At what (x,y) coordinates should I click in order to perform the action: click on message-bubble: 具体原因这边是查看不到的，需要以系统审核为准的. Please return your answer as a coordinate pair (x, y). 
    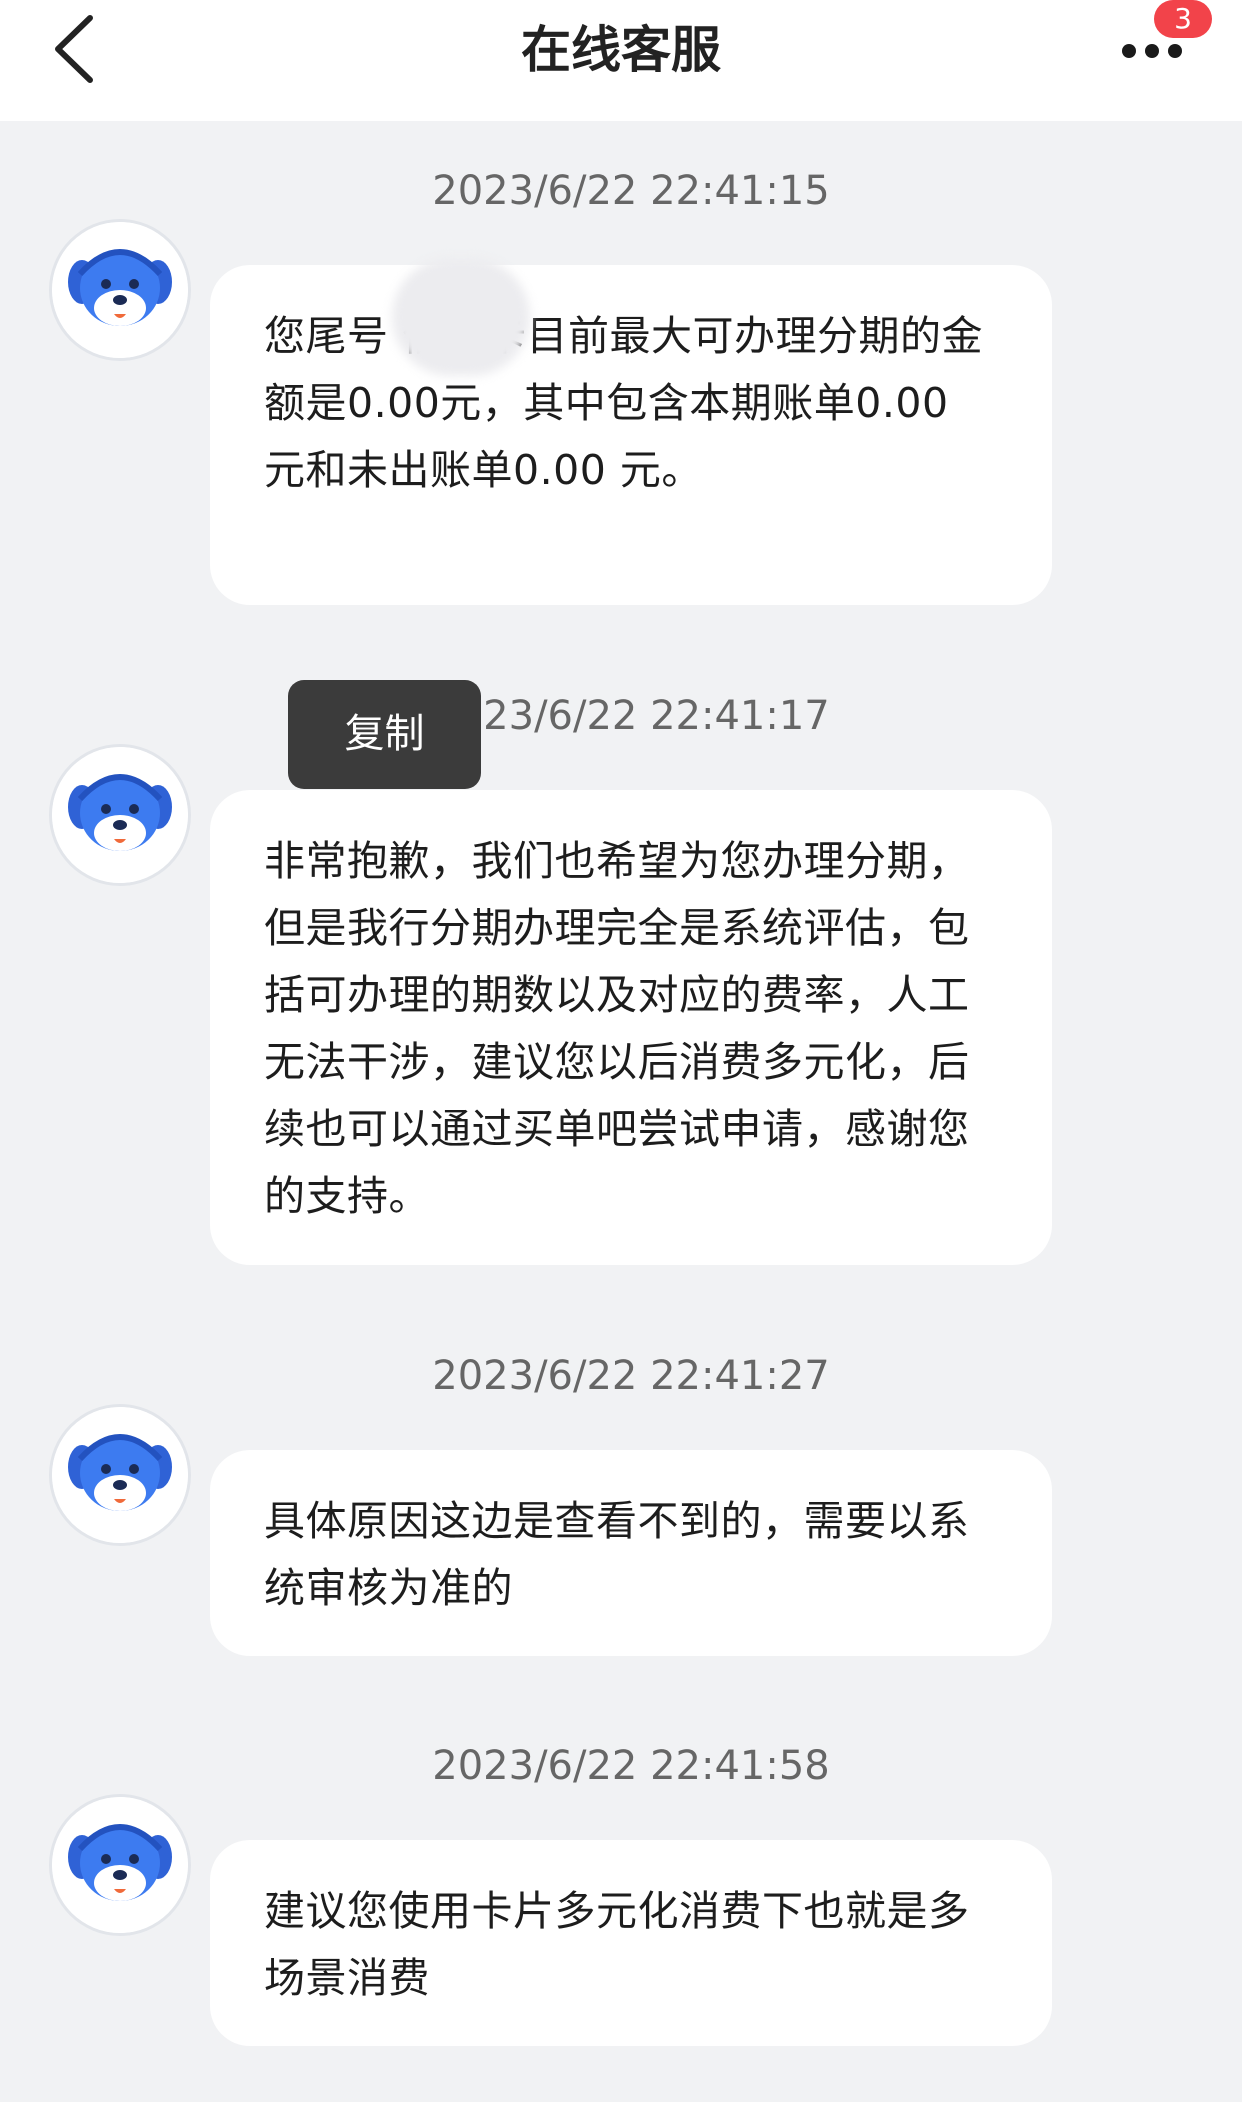
    Looking at the image, I should click on (631, 1553).